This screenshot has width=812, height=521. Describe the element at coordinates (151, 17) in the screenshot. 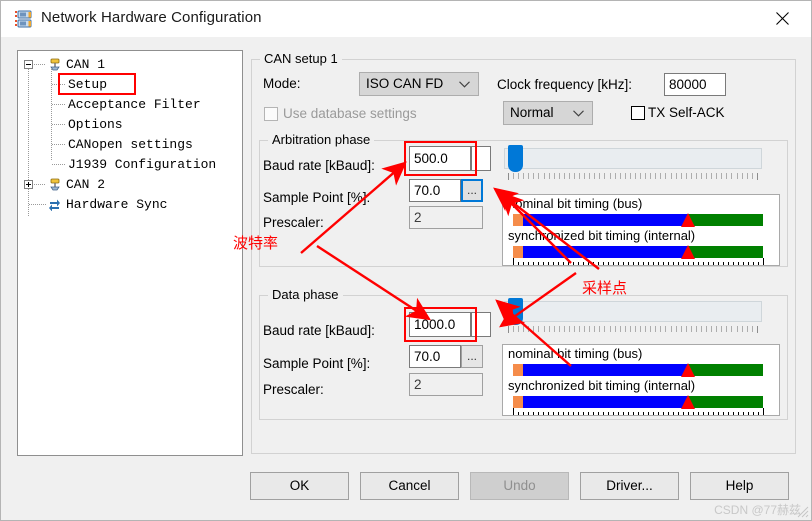

I see `window-title: Network Hardware Configuration` at that location.